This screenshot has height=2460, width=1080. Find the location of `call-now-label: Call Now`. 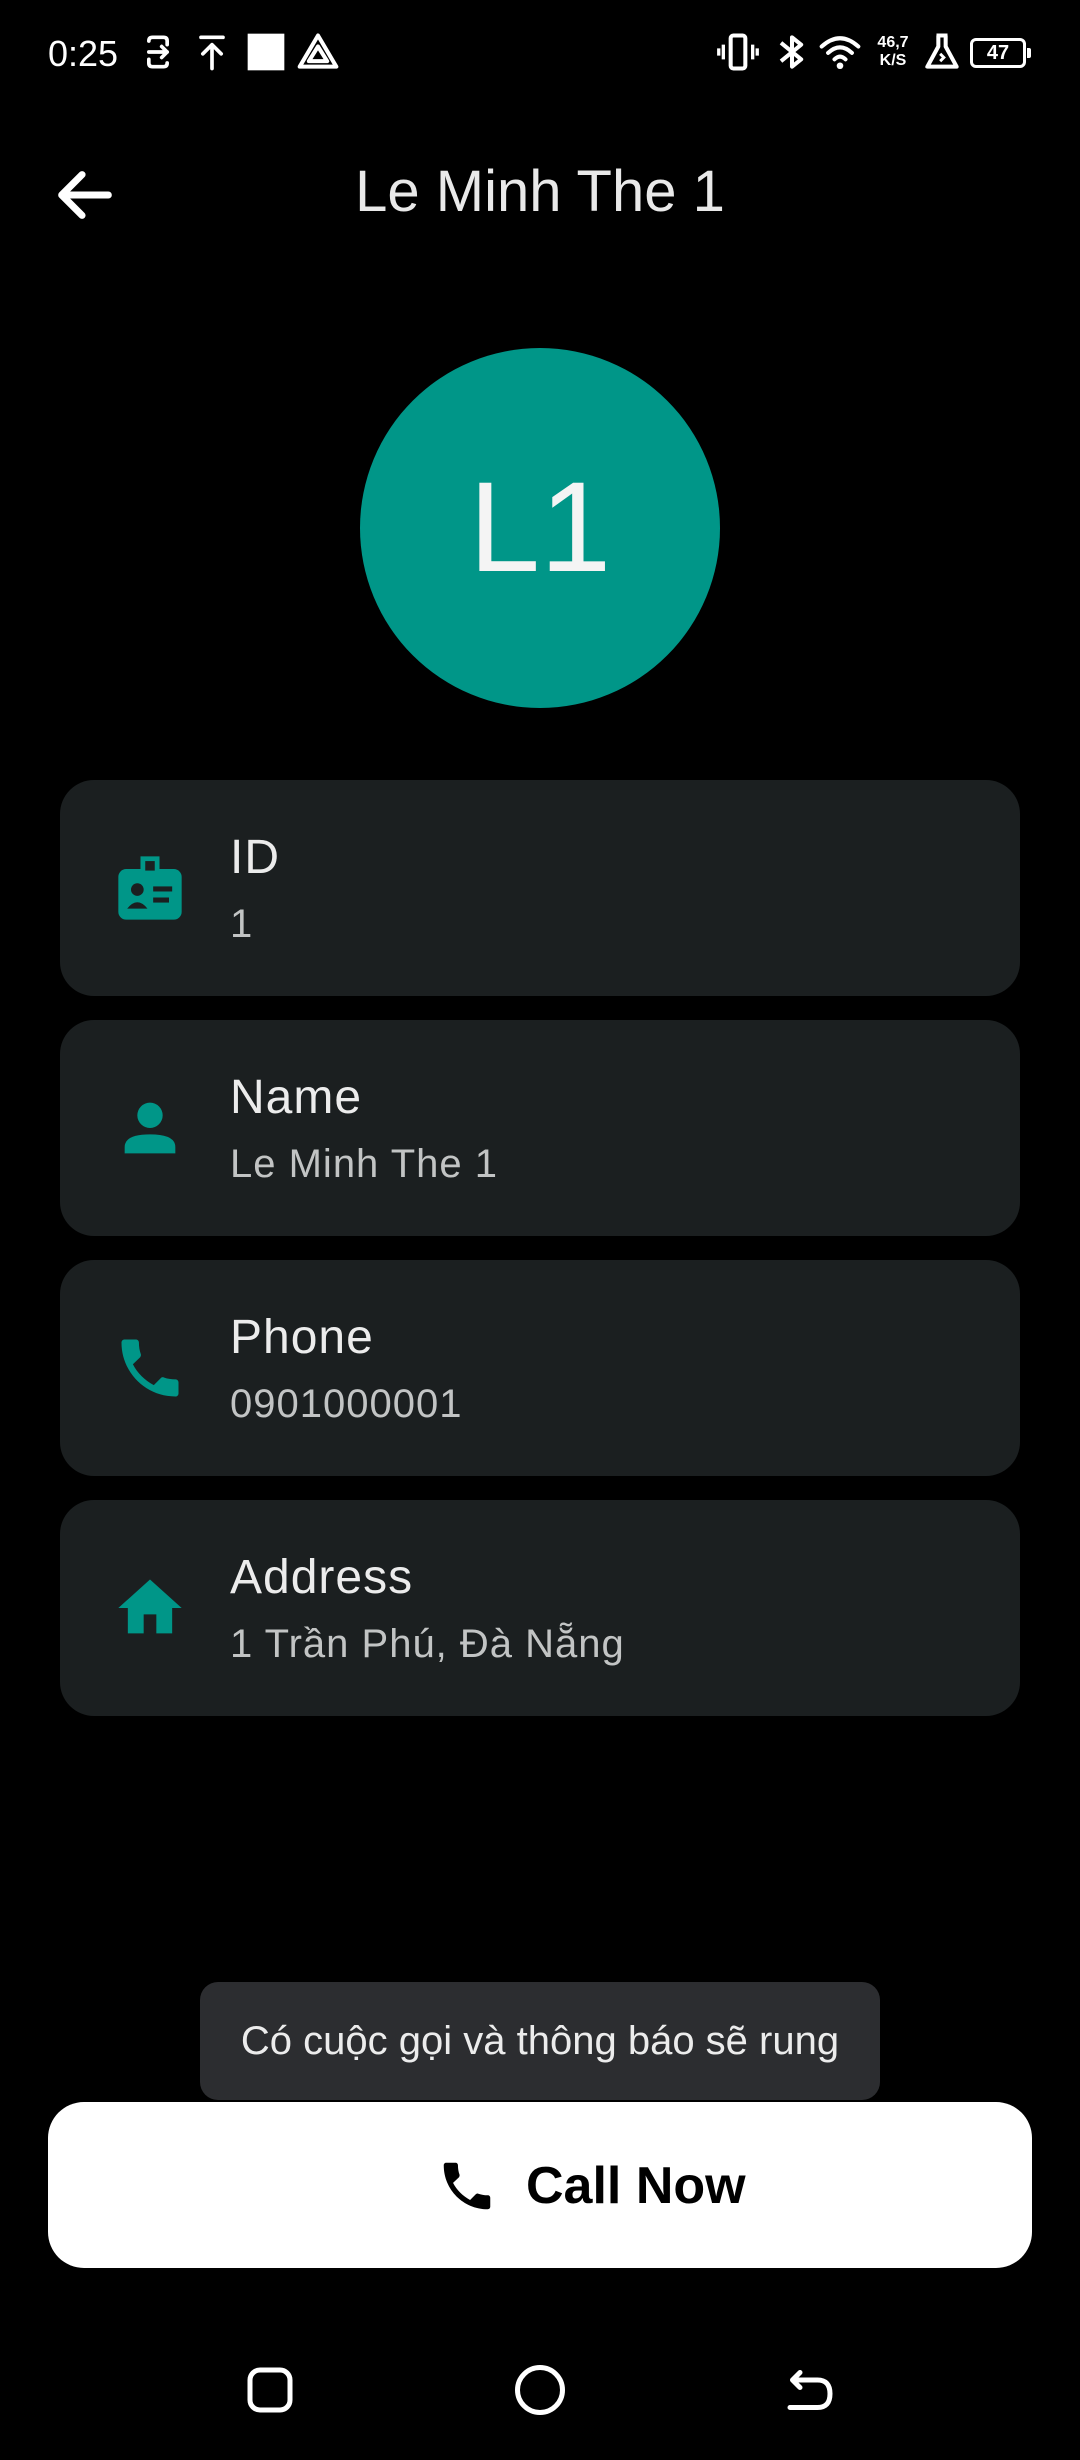

call-now-label: Call Now is located at coordinates (636, 2186).